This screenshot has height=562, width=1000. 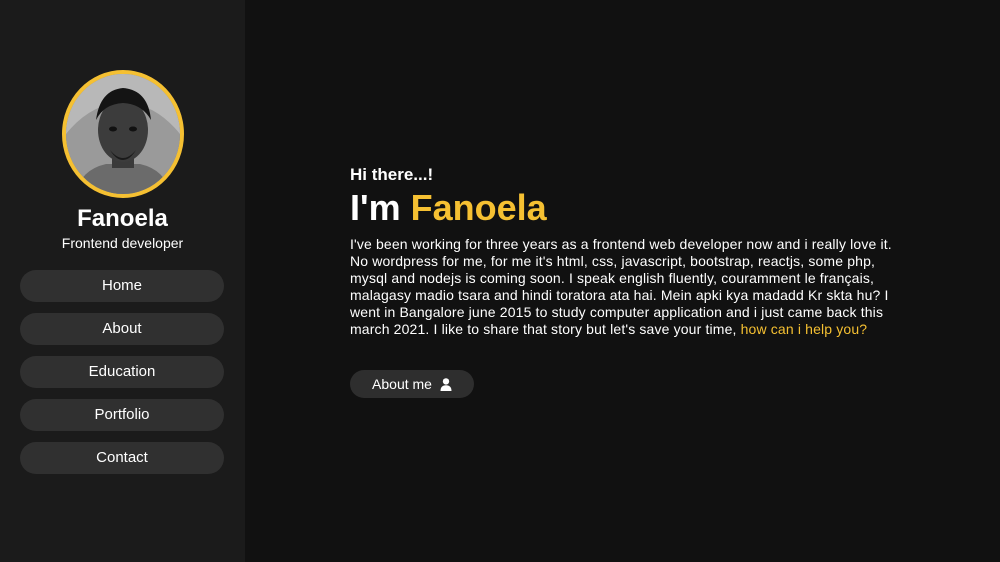 I want to click on headline-prefix: I'm, so click(x=380, y=207).